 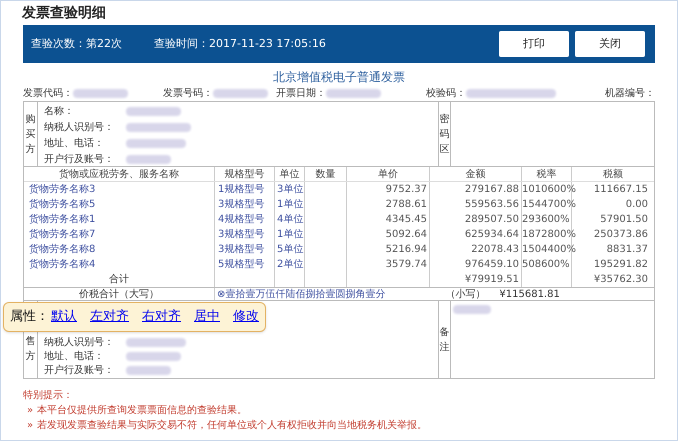 What do you see at coordinates (241, 219) in the screenshot?
I see `table-cell-text: 4规格型号` at bounding box center [241, 219].